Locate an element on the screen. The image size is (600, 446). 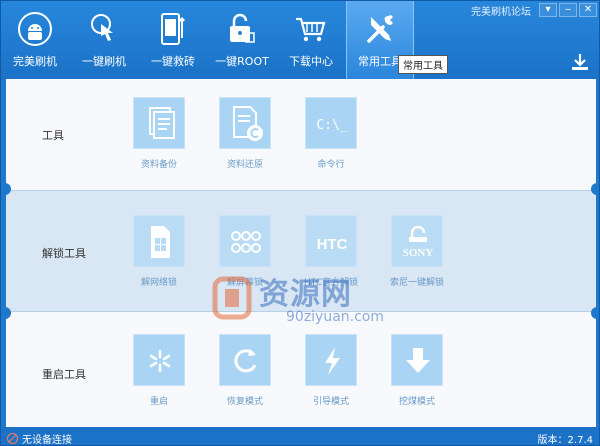
terminal-icon: C:\_ is located at coordinates (331, 123).